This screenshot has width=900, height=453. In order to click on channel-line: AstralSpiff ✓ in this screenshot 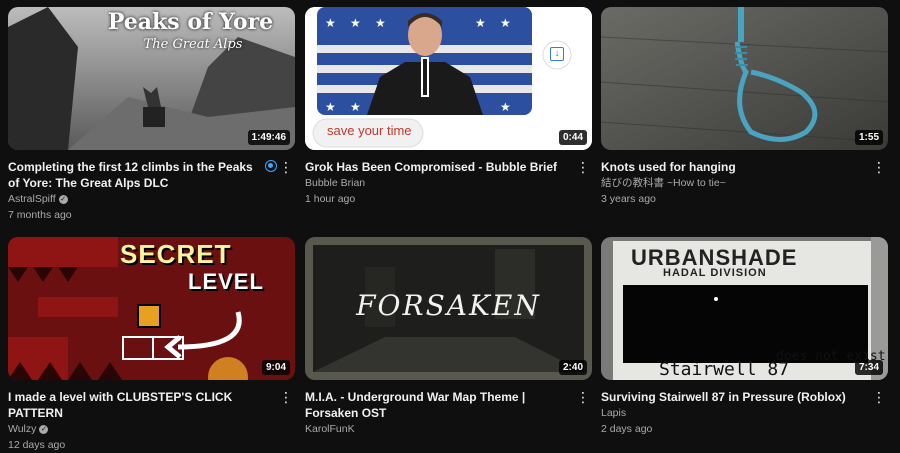, I will do `click(136, 199)`.